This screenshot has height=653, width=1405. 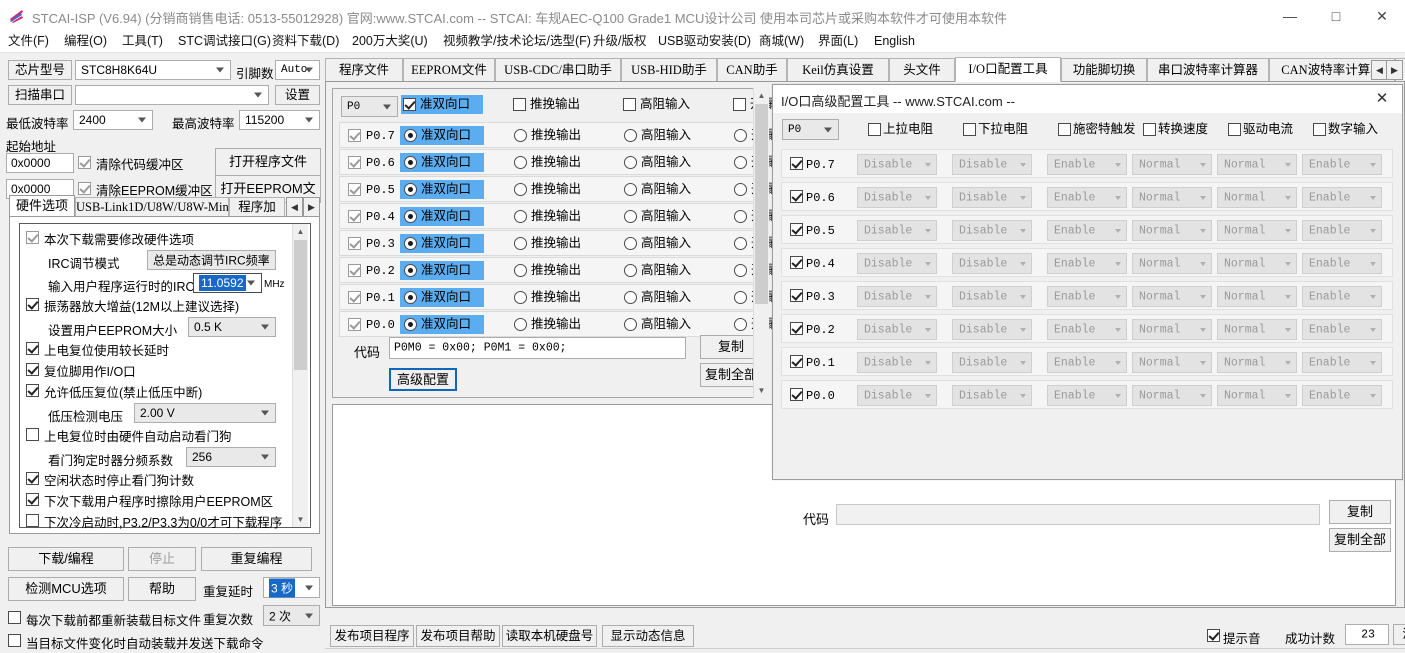 I want to click on menu-item-6: 视频教学/技术论坛/选型(F), so click(x=517, y=41).